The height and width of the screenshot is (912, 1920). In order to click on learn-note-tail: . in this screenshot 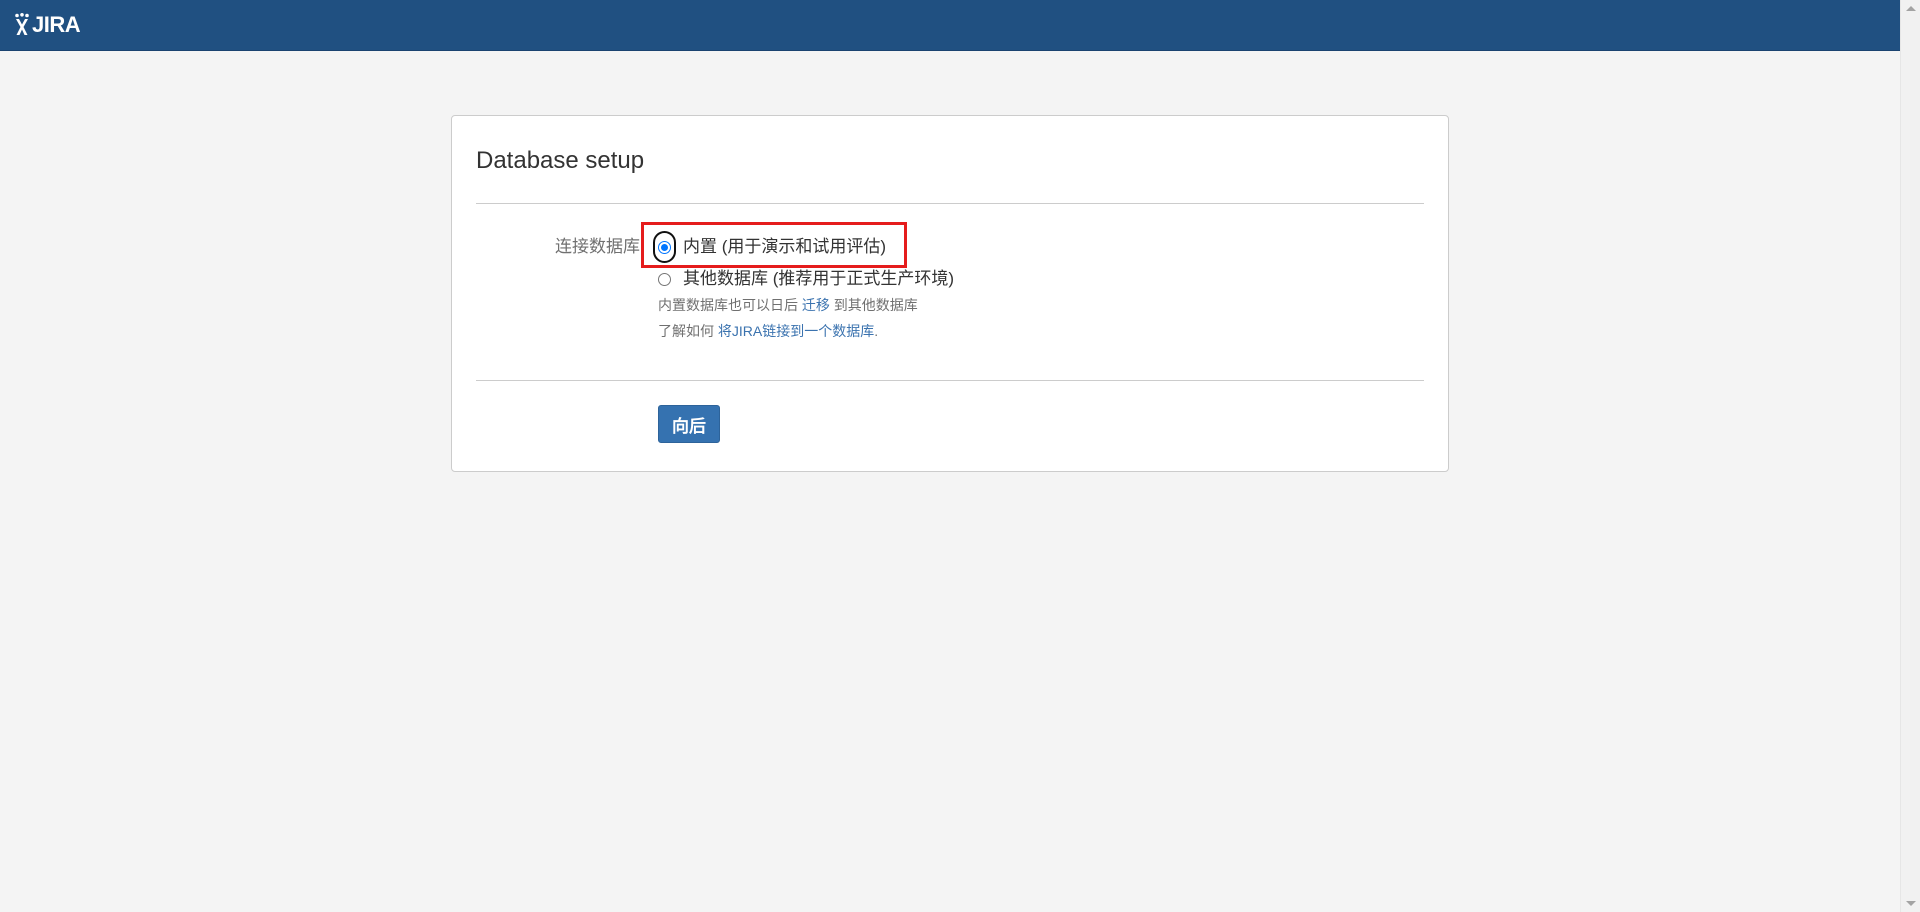, I will do `click(876, 331)`.